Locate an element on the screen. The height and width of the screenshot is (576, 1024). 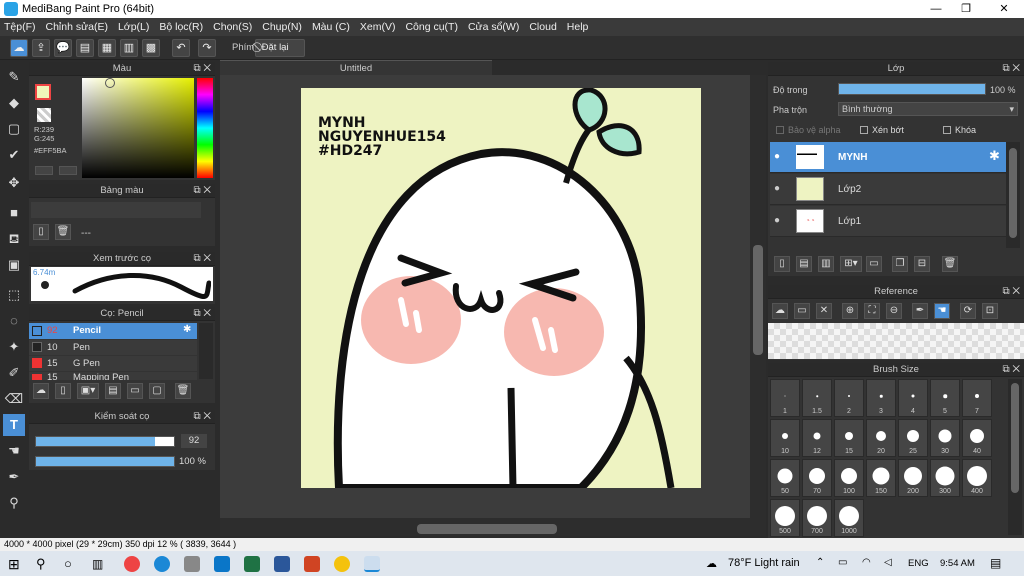
weather-icon: ☁ is located at coordinates (711, 563).